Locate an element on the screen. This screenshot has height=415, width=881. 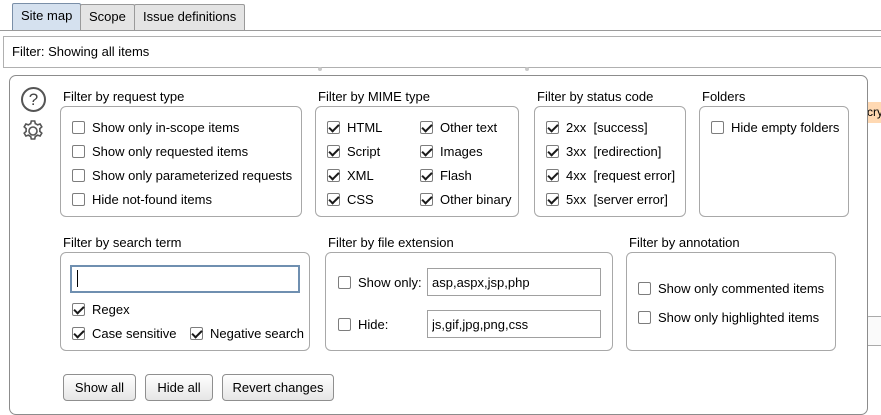
option-label: Regex is located at coordinates (111, 309).